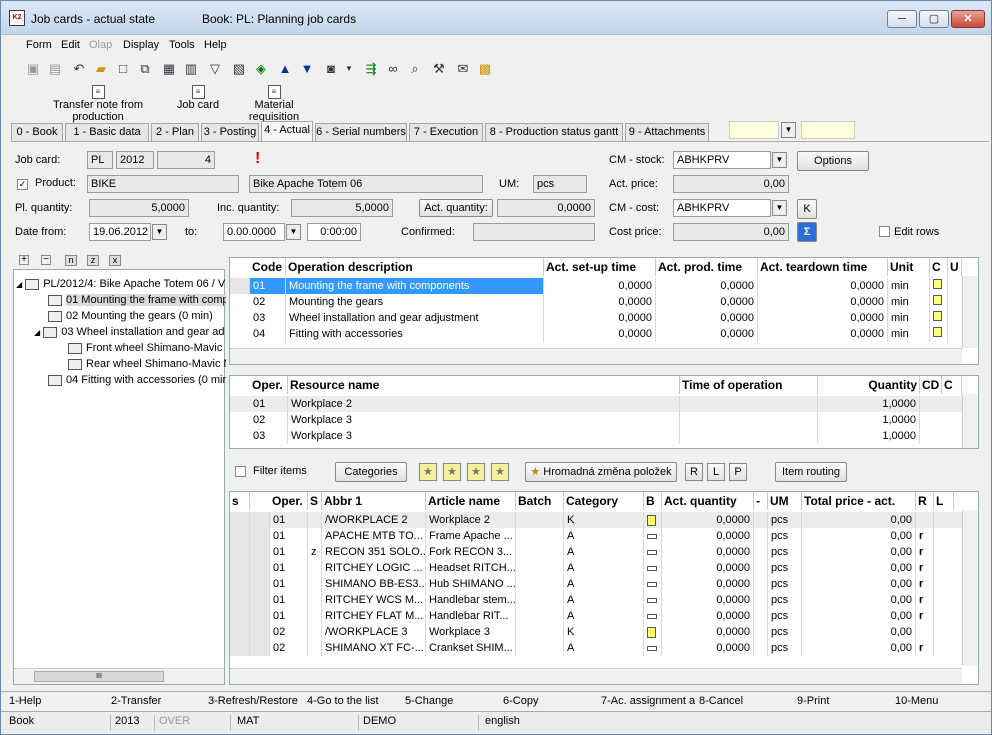 This screenshot has width=992, height=735. I want to click on job-card-year: 2012, so click(135, 160).